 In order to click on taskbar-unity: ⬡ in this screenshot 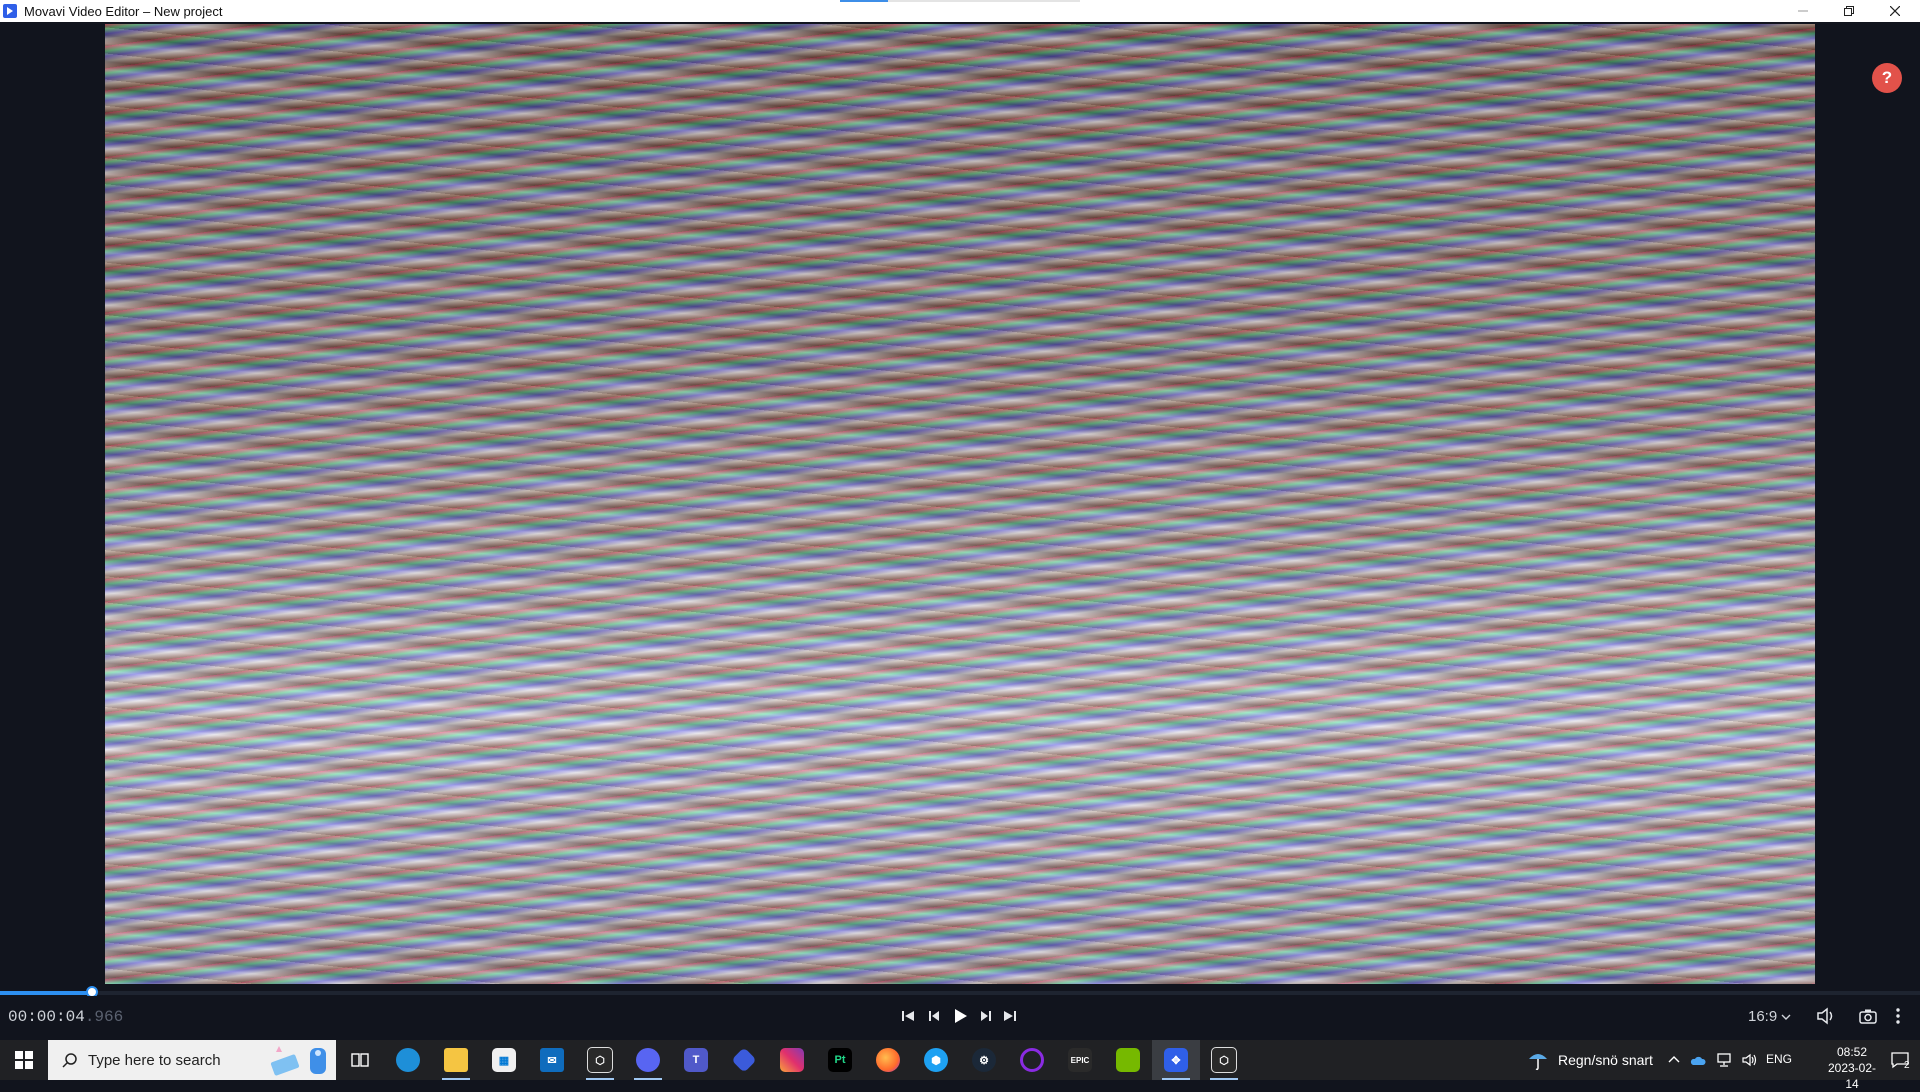, I will do `click(1224, 1060)`.